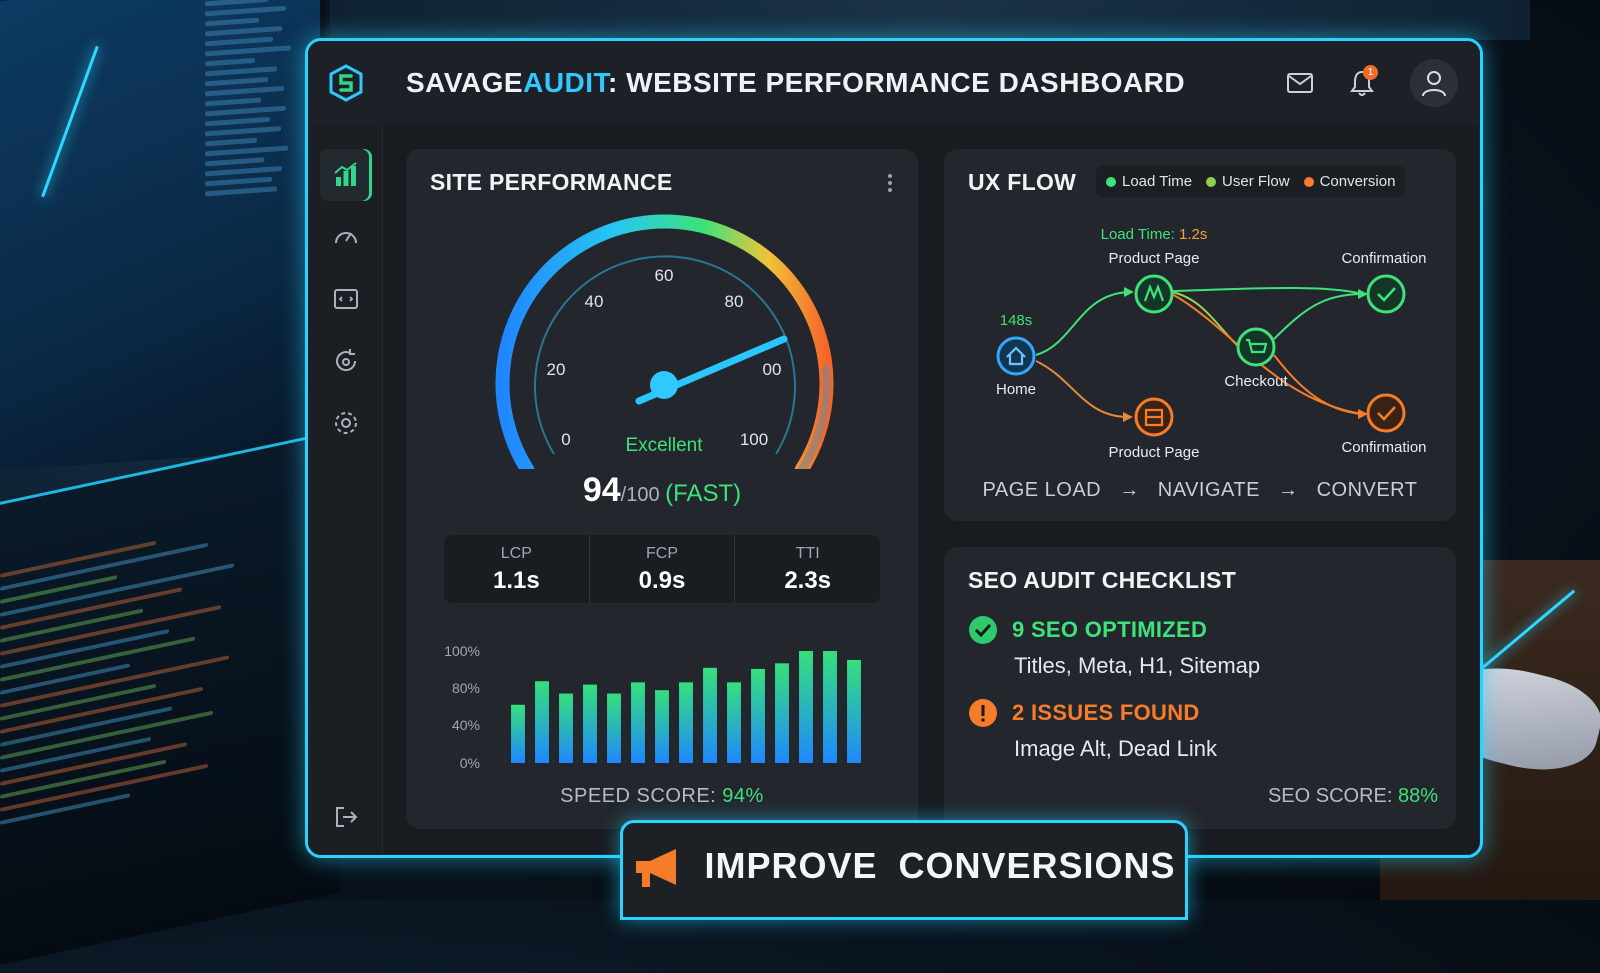 This screenshot has height=973, width=1600. What do you see at coordinates (1256, 347) in the screenshot?
I see `node-checkout` at bounding box center [1256, 347].